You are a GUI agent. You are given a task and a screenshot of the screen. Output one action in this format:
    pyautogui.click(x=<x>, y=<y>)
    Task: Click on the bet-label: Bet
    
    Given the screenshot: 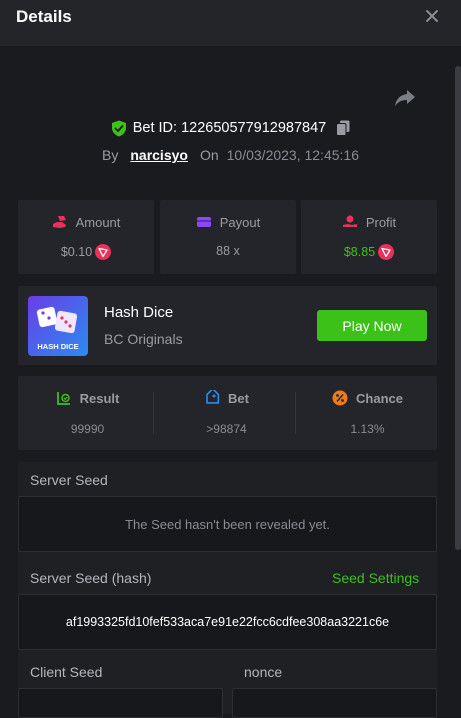 What is the action you would take?
    pyautogui.click(x=238, y=398)
    